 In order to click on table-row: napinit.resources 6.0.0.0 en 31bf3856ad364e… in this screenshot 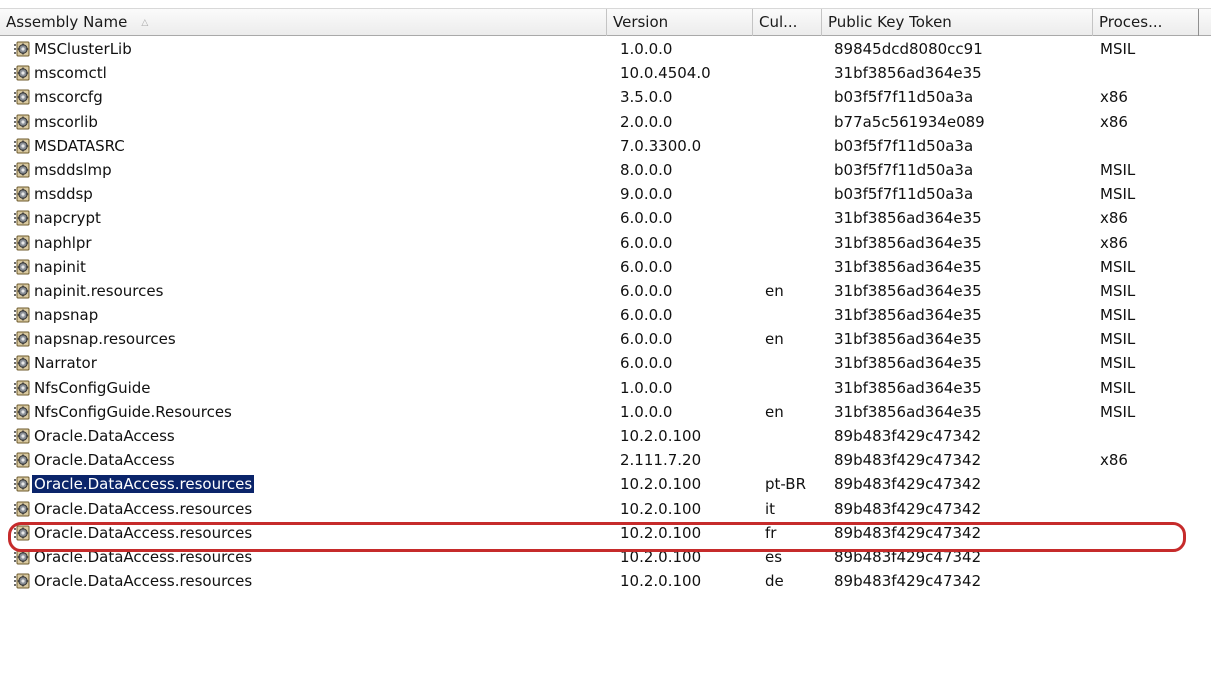, I will do `click(605, 291)`.